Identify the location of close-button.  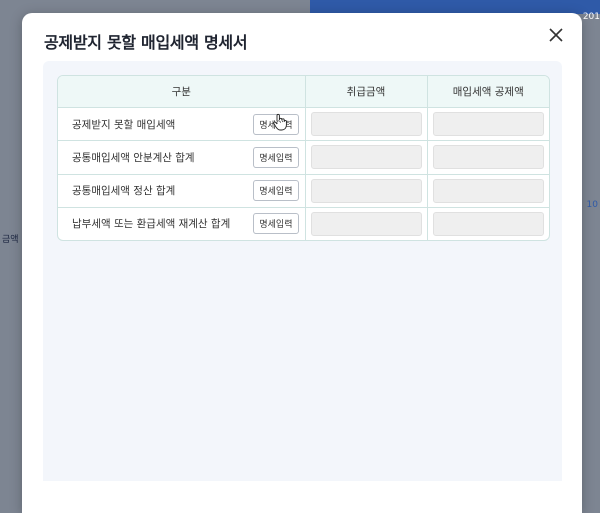
(556, 35).